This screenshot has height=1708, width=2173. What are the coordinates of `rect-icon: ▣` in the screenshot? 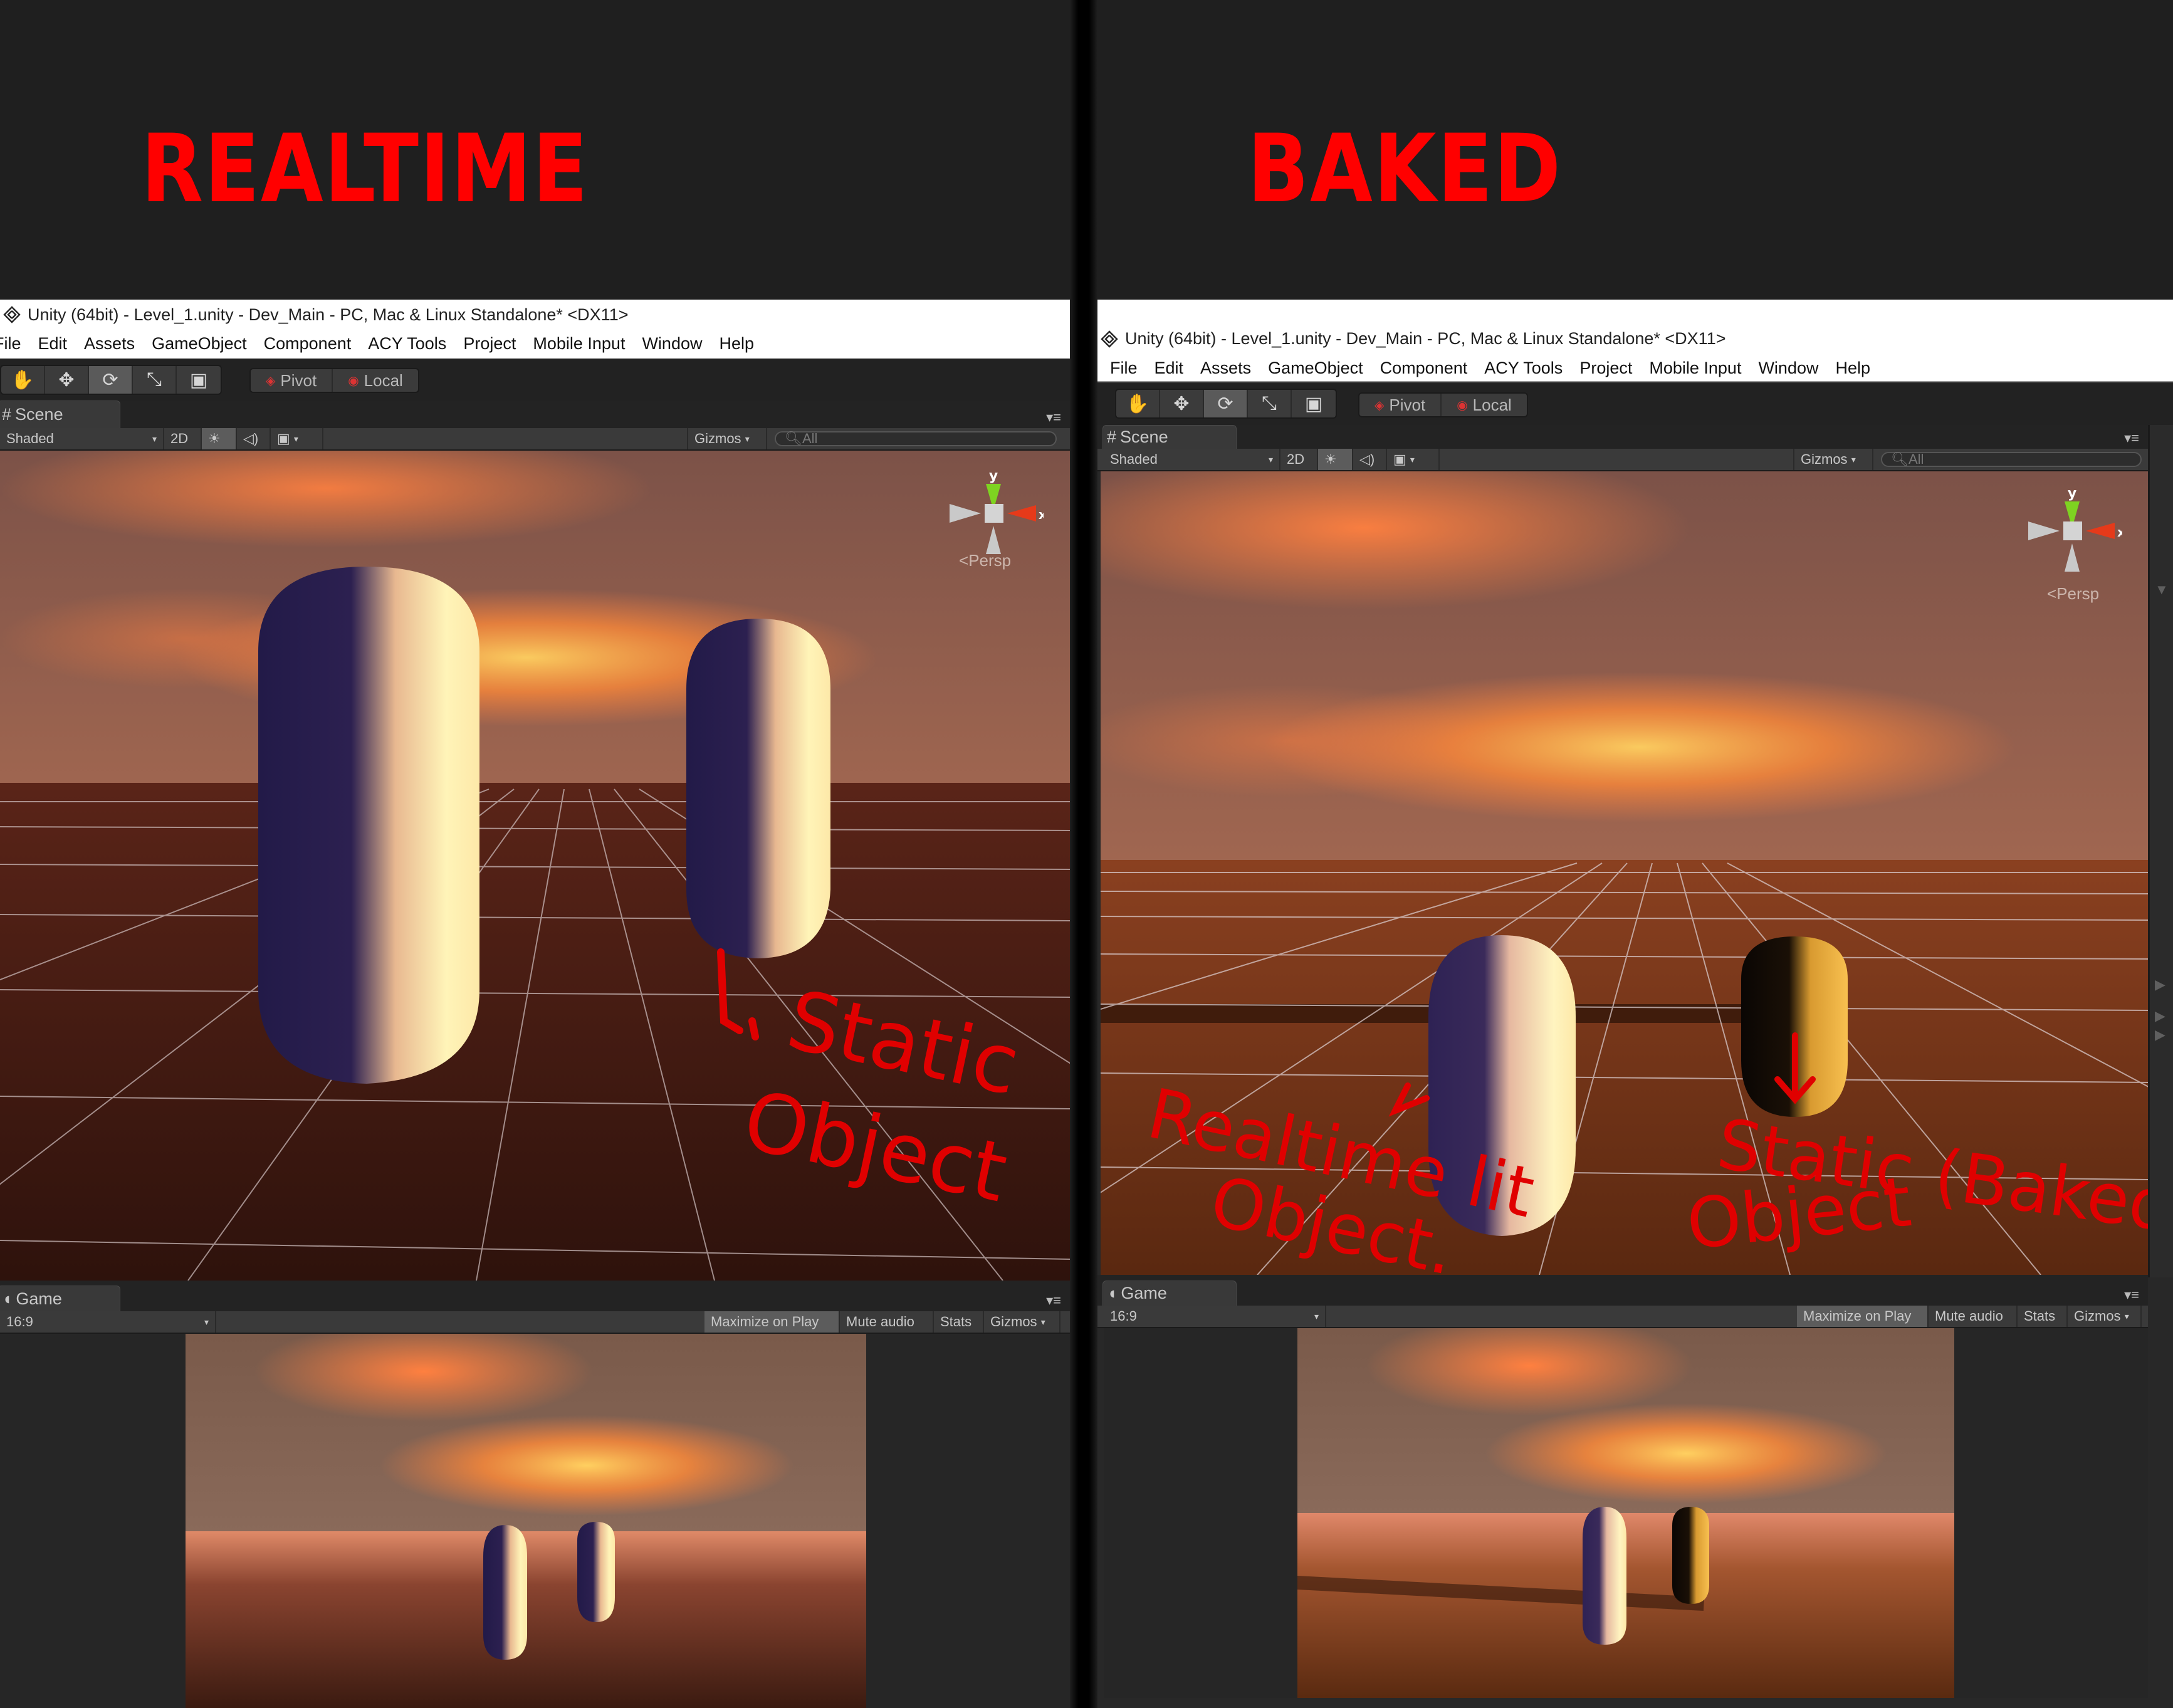 It's located at (1313, 403).